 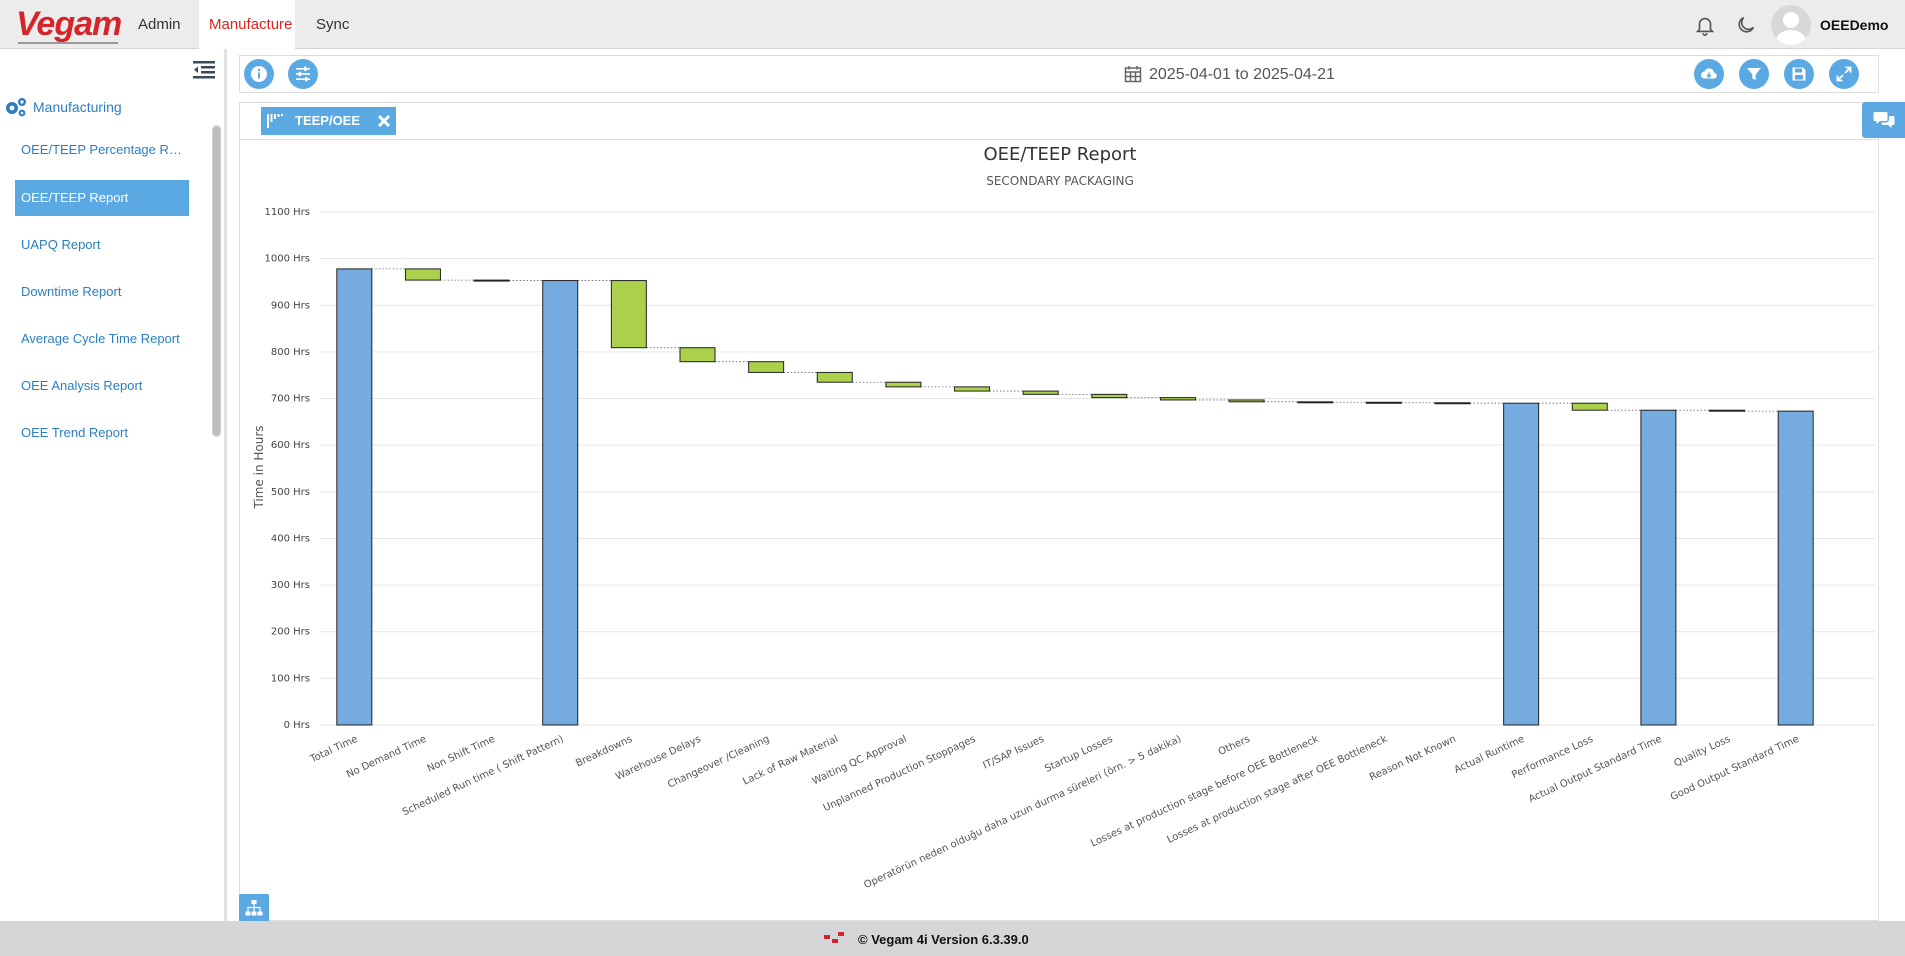 I want to click on calendar-icon, so click(x=1133, y=74).